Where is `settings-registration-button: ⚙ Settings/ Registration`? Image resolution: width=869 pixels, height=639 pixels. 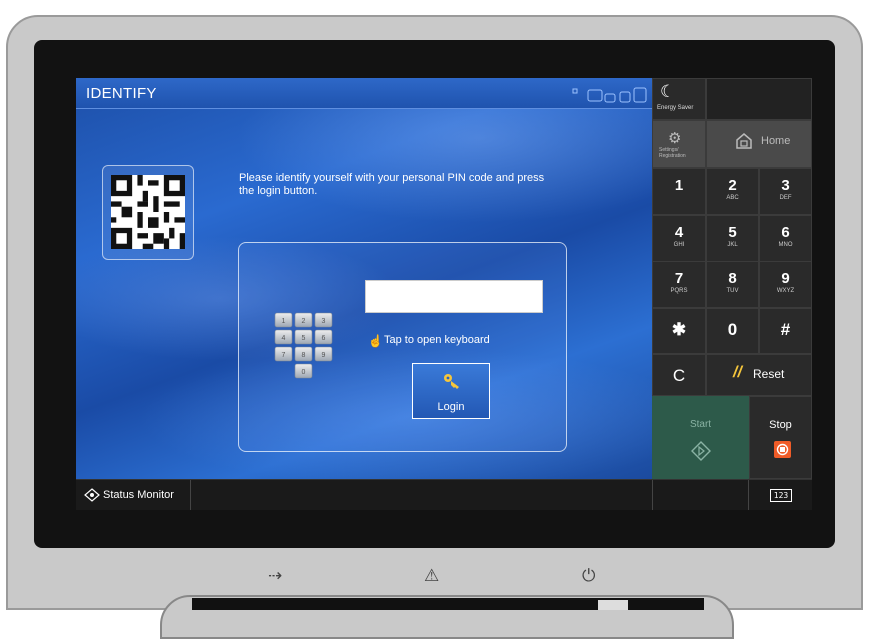
settings-registration-button: ⚙ Settings/ Registration is located at coordinates (679, 144).